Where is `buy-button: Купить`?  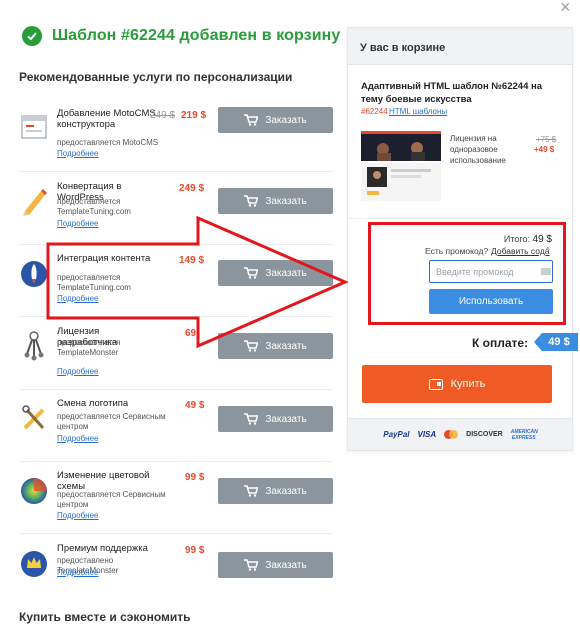
buy-button: Купить is located at coordinates (457, 384).